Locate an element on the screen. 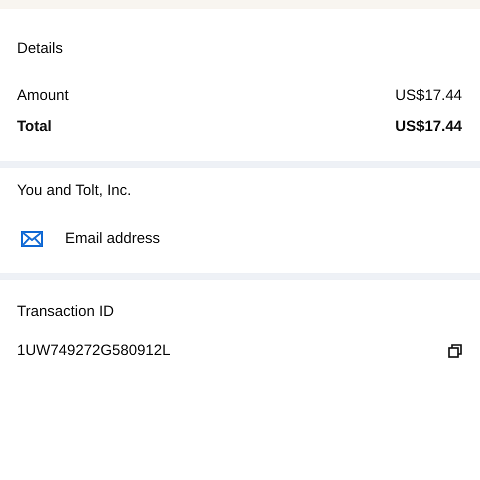 This screenshot has width=480, height=480. copy-icon is located at coordinates (455, 351).